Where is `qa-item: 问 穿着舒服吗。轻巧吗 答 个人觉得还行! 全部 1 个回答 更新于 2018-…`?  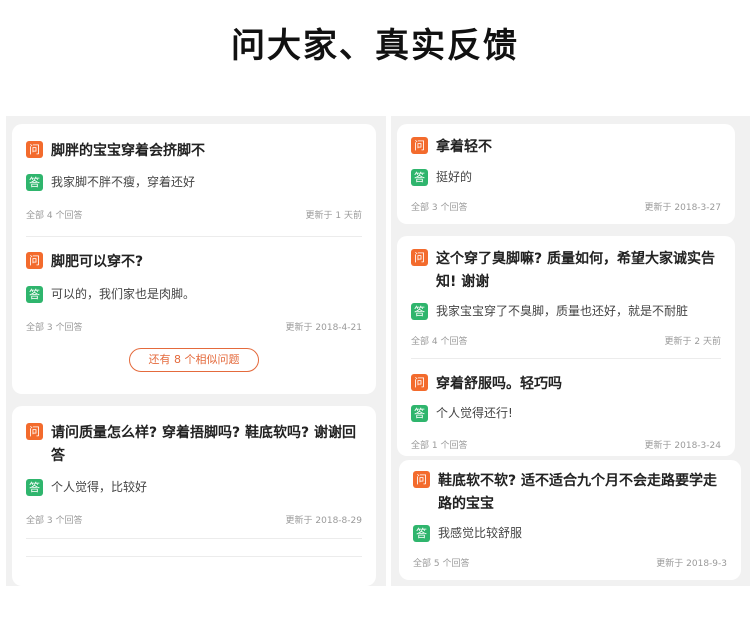
qa-item: 问 穿着舒服吗。轻巧吗 答 个人觉得还行! 全部 1 个回答 更新于 2018-… is located at coordinates (566, 407).